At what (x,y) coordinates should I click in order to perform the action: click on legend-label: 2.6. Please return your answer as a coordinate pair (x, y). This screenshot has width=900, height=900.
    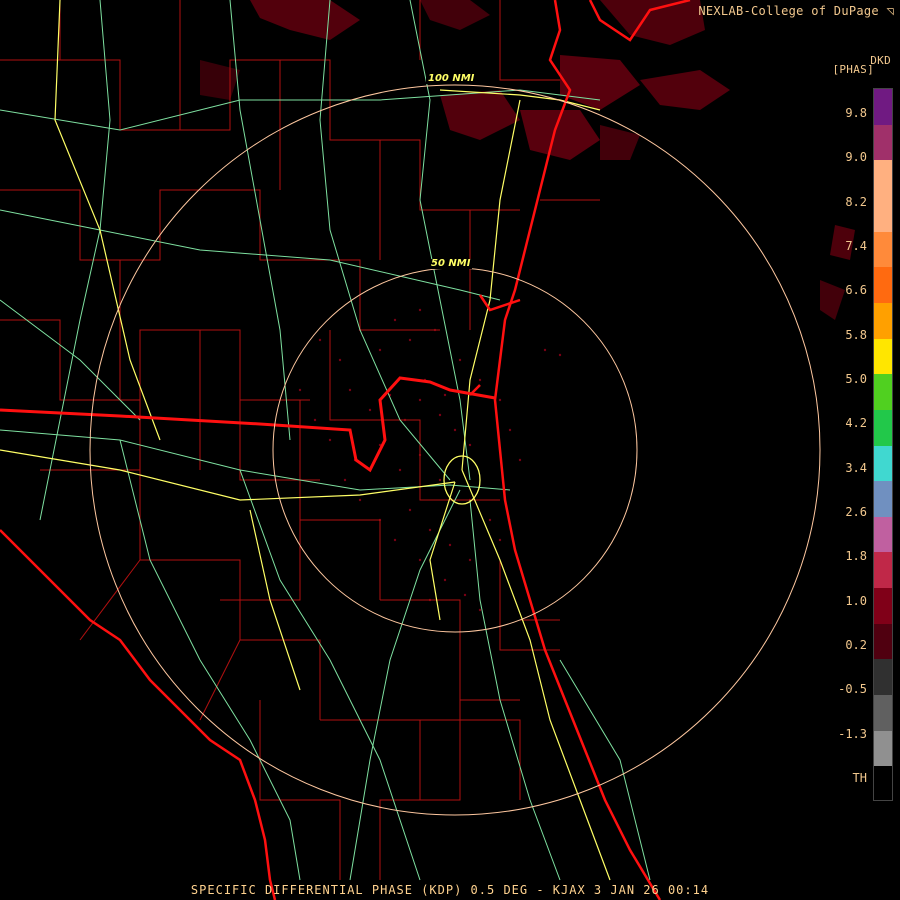
    Looking at the image, I should click on (856, 512).